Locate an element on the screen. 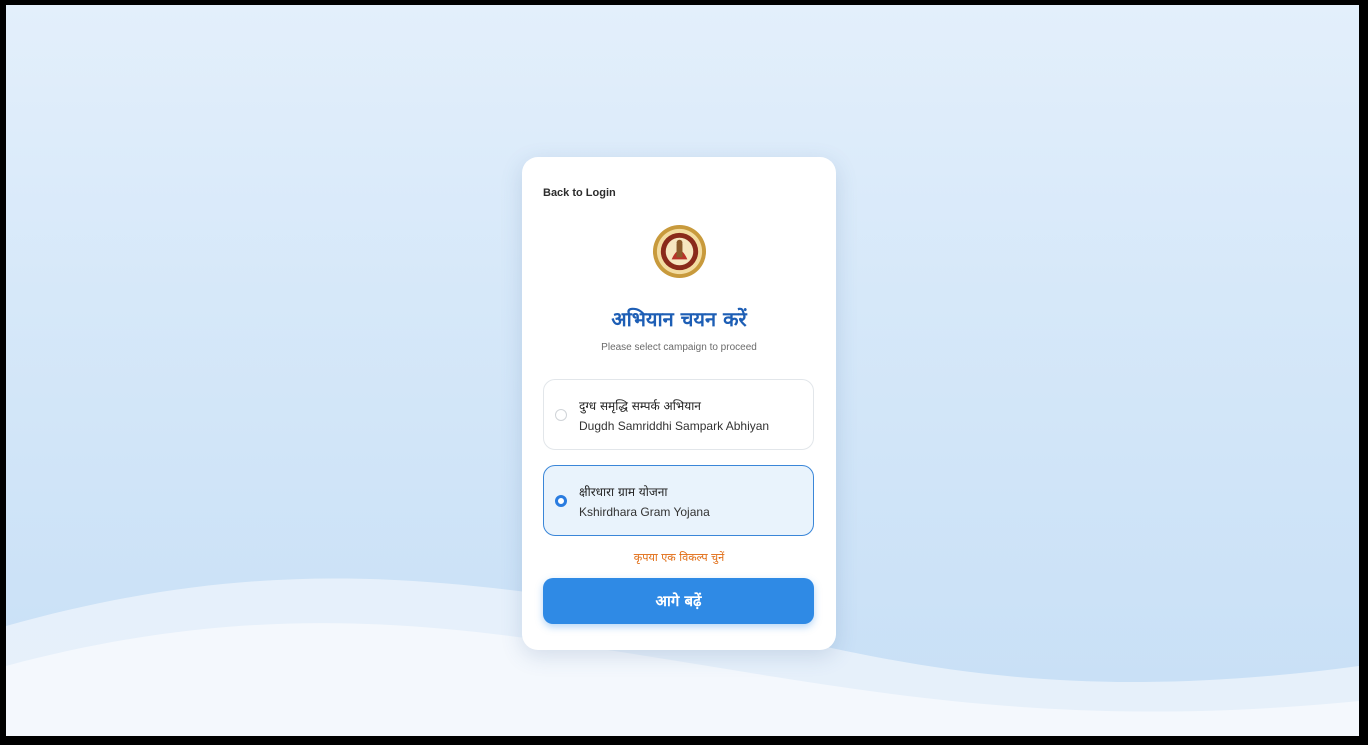 This screenshot has width=1368, height=745. option-label-english: Kshirdhara Gram Yojana is located at coordinates (644, 512).